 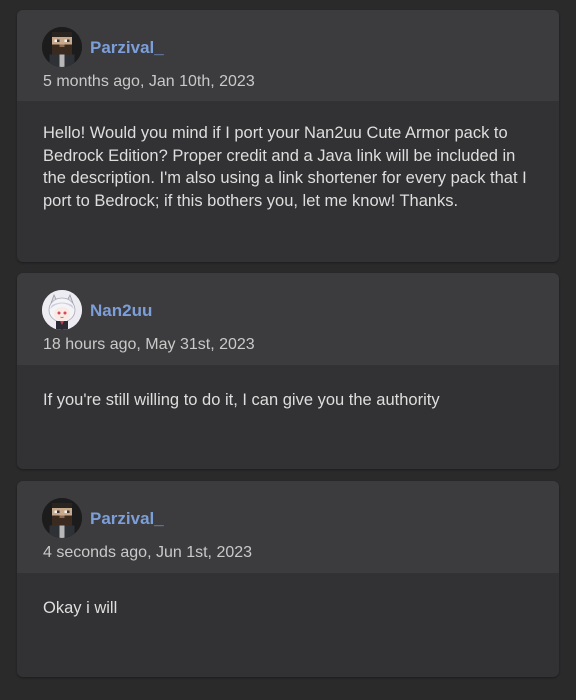 I want to click on comment-header: Parzival_ 4 seconds ago, Jun 1st, 2023, so click(x=288, y=527).